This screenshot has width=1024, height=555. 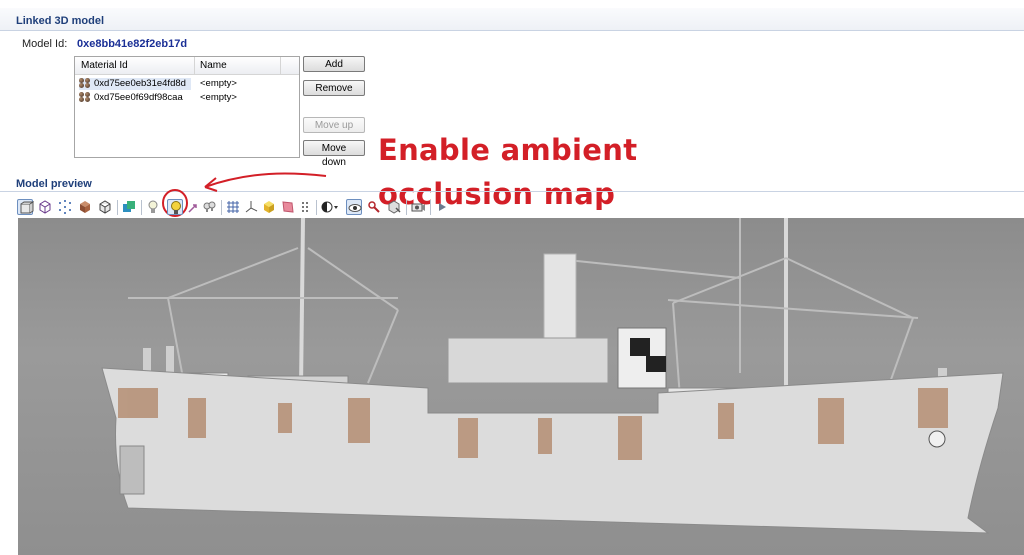 I want to click on shaded-cube-icon, so click(x=85, y=207).